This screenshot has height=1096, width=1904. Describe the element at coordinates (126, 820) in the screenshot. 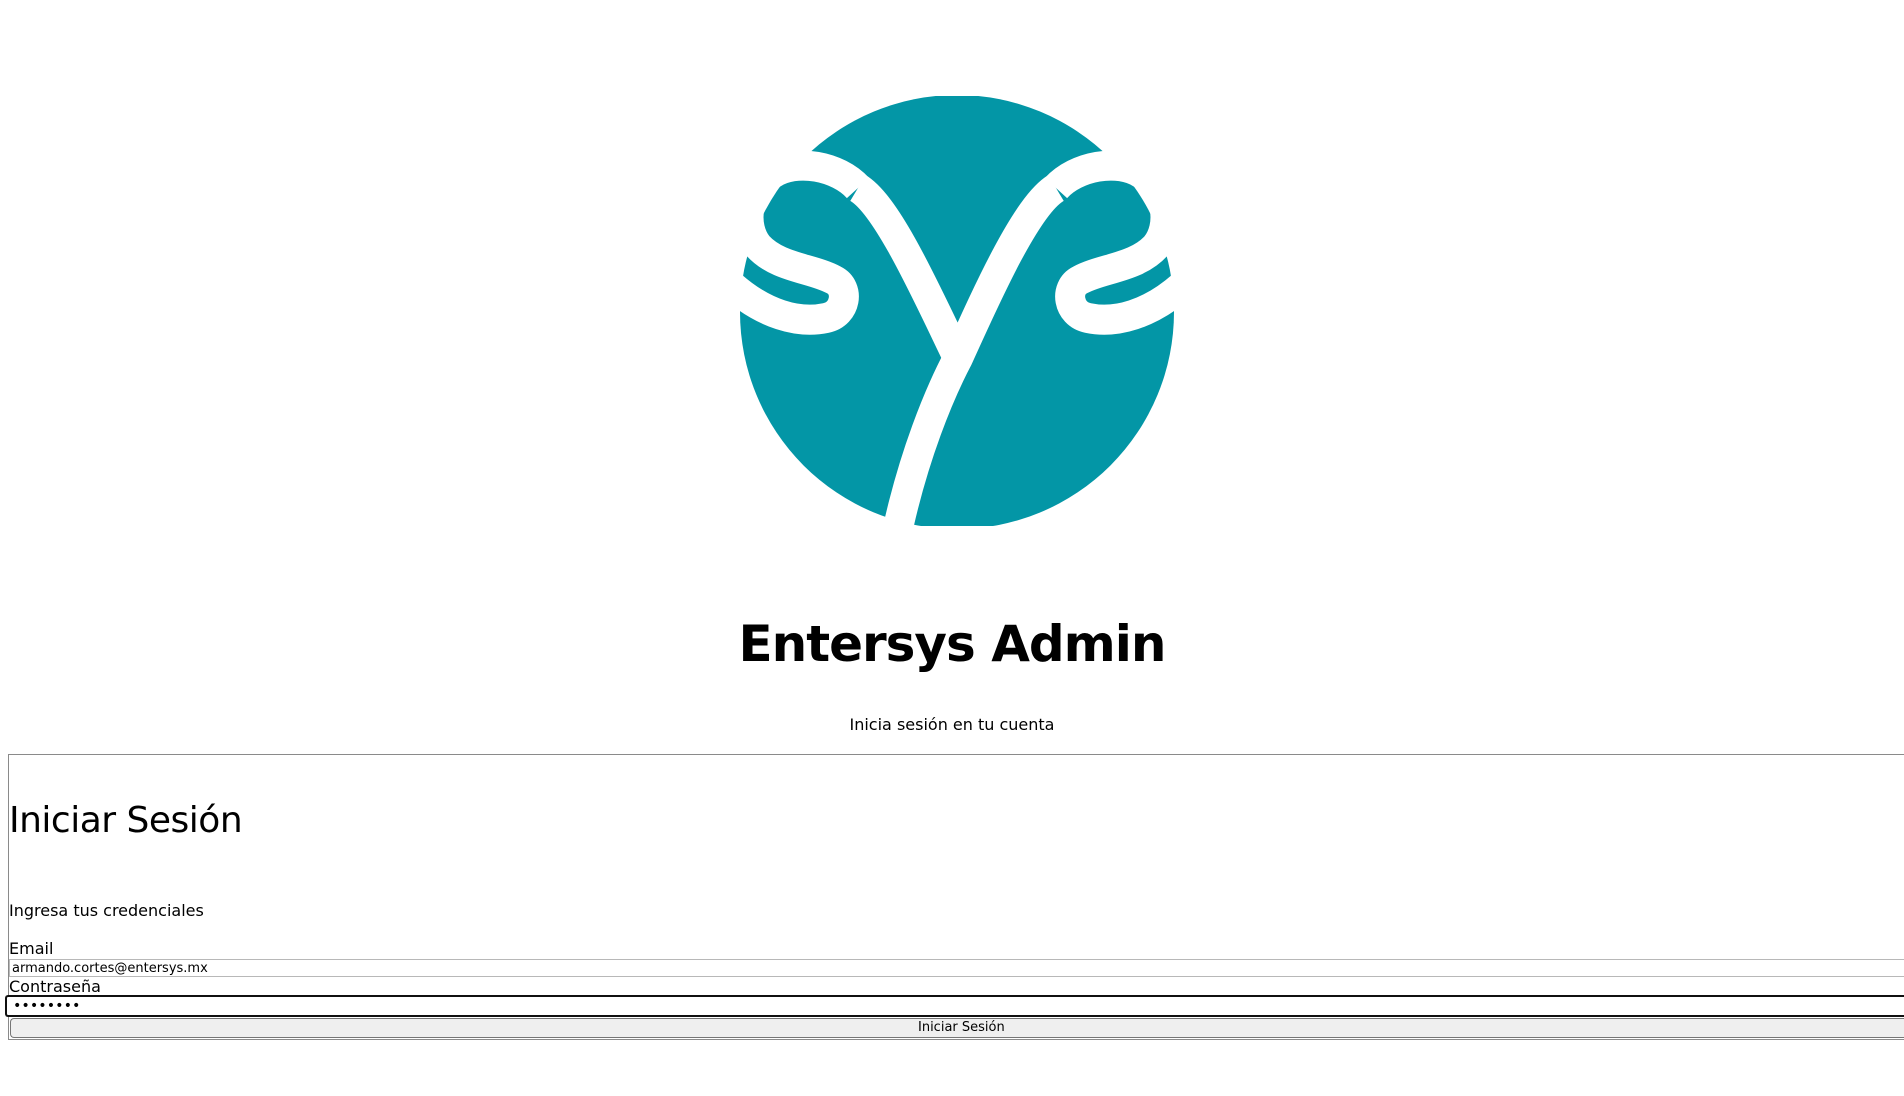

I see `card-title: Iniciar Sesión` at that location.